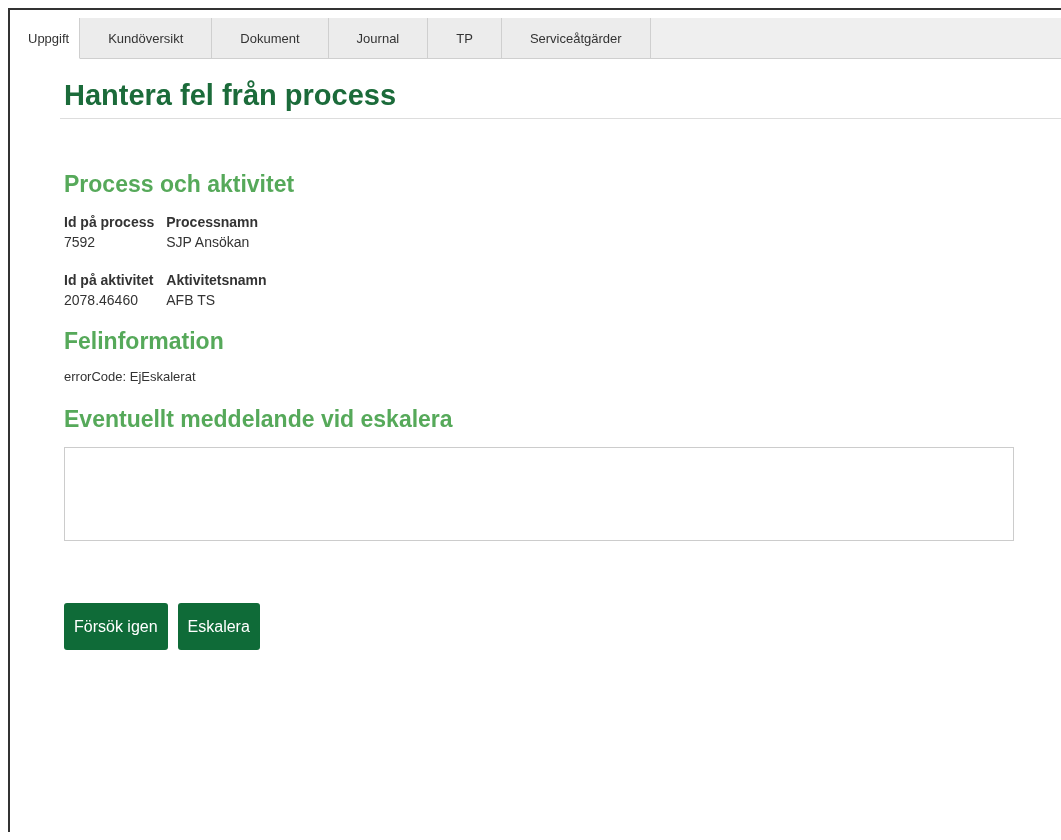  Describe the element at coordinates (230, 96) in the screenshot. I see `page-title: Hantera fel från process` at that location.